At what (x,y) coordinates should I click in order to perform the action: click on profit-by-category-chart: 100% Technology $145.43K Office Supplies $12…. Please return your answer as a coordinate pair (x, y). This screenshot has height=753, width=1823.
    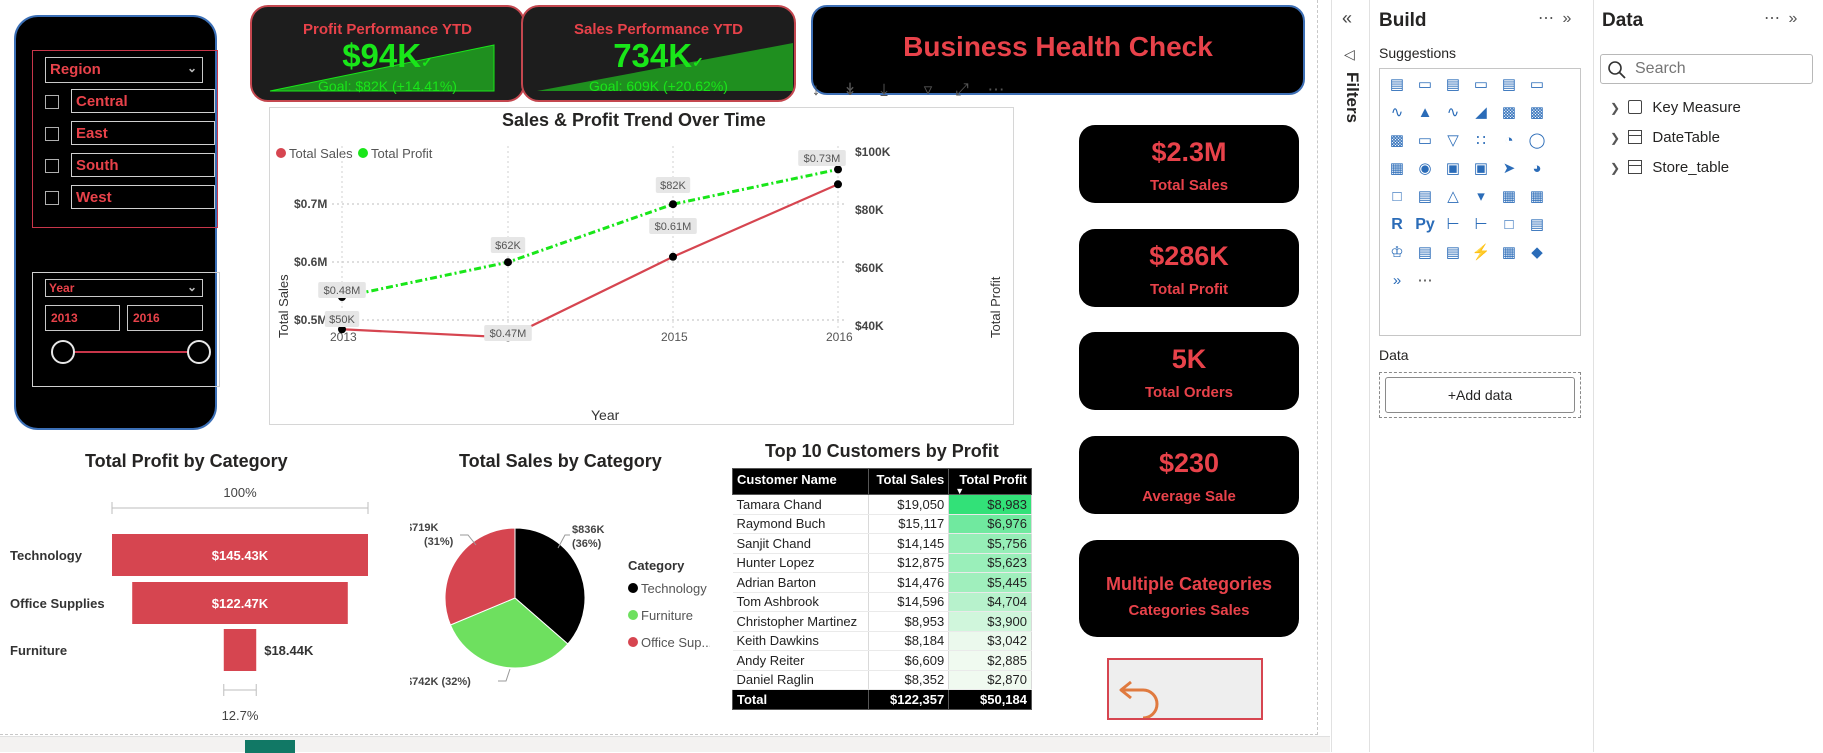
    Looking at the image, I should click on (190, 592).